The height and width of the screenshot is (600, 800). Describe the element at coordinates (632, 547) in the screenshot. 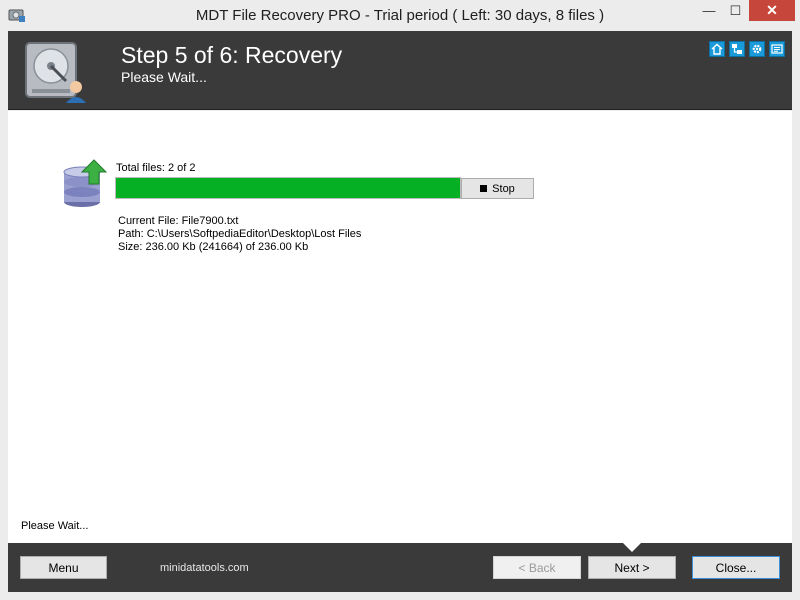

I see `step-notch` at that location.